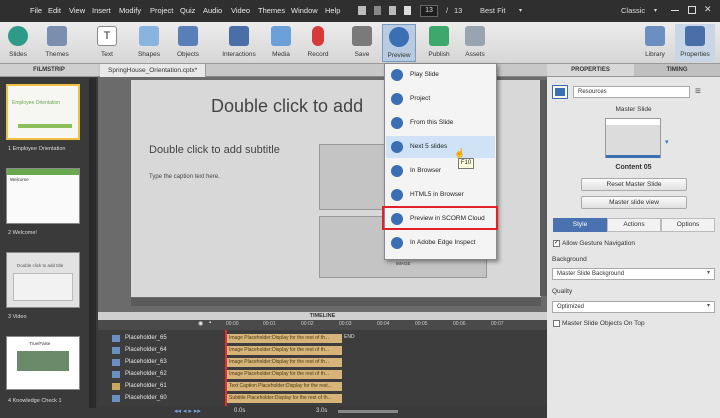 This screenshot has width=720, height=418. What do you see at coordinates (708, 9) in the screenshot?
I see `close-icon: ✕` at bounding box center [708, 9].